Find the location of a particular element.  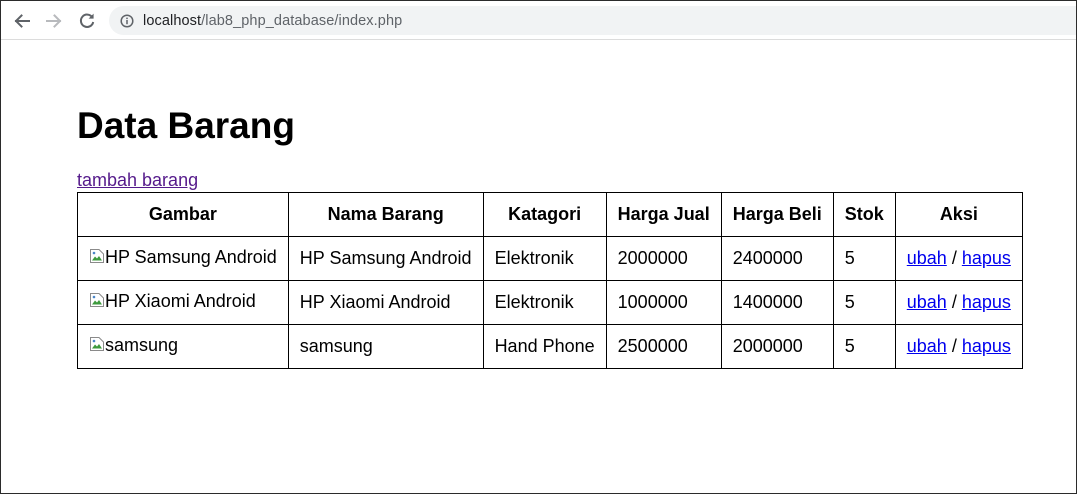

product-image: HP Xiaomi Android is located at coordinates (172, 301).